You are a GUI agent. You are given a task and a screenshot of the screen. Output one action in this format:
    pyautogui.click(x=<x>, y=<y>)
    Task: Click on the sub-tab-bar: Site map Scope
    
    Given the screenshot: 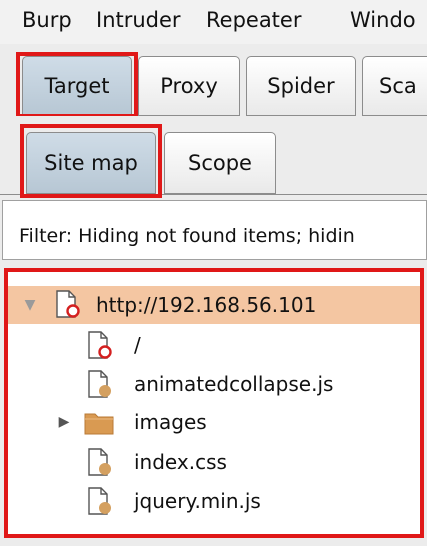 What is the action you would take?
    pyautogui.click(x=213, y=155)
    